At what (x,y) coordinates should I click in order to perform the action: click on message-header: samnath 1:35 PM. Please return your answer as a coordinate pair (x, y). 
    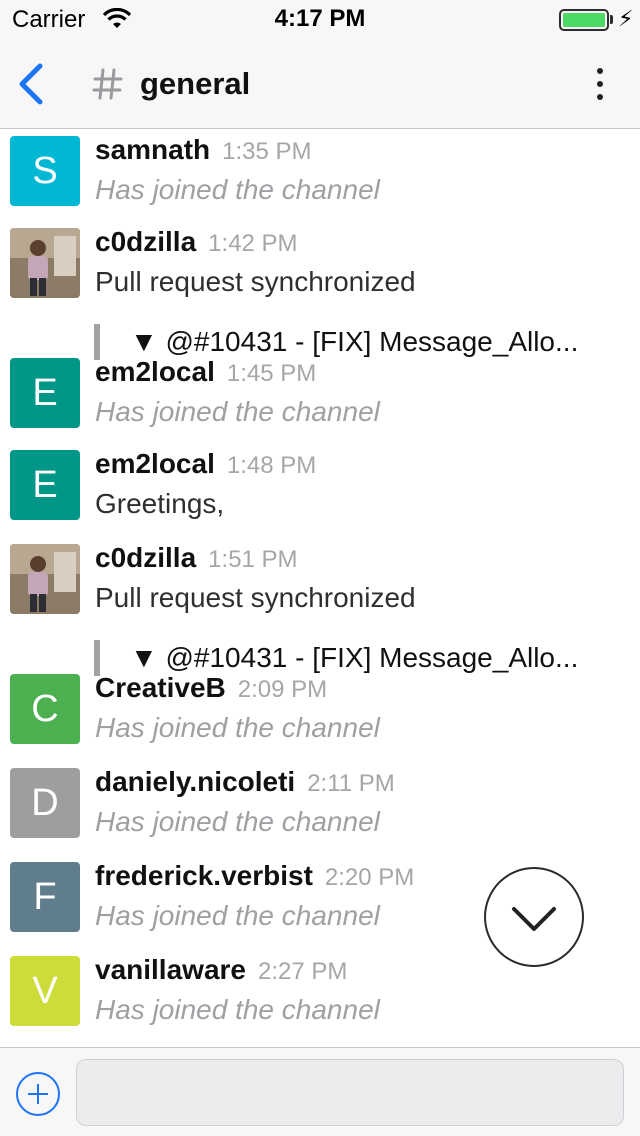
    Looking at the image, I should click on (203, 150).